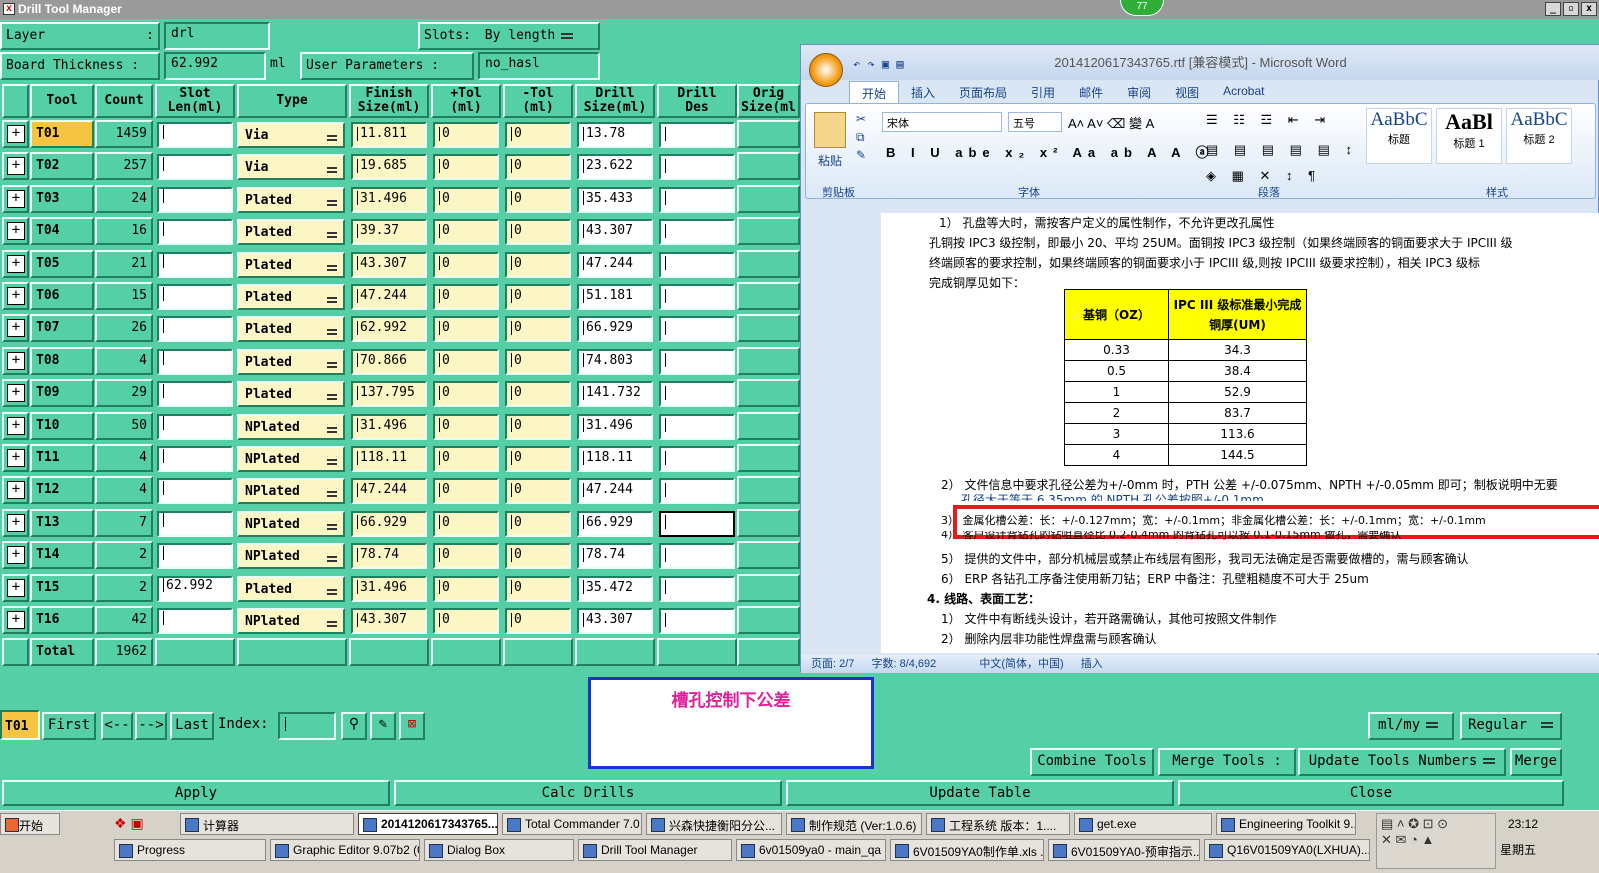 This screenshot has width=1599, height=873. Describe the element at coordinates (62, 101) in the screenshot. I see `column-header: Tool` at that location.